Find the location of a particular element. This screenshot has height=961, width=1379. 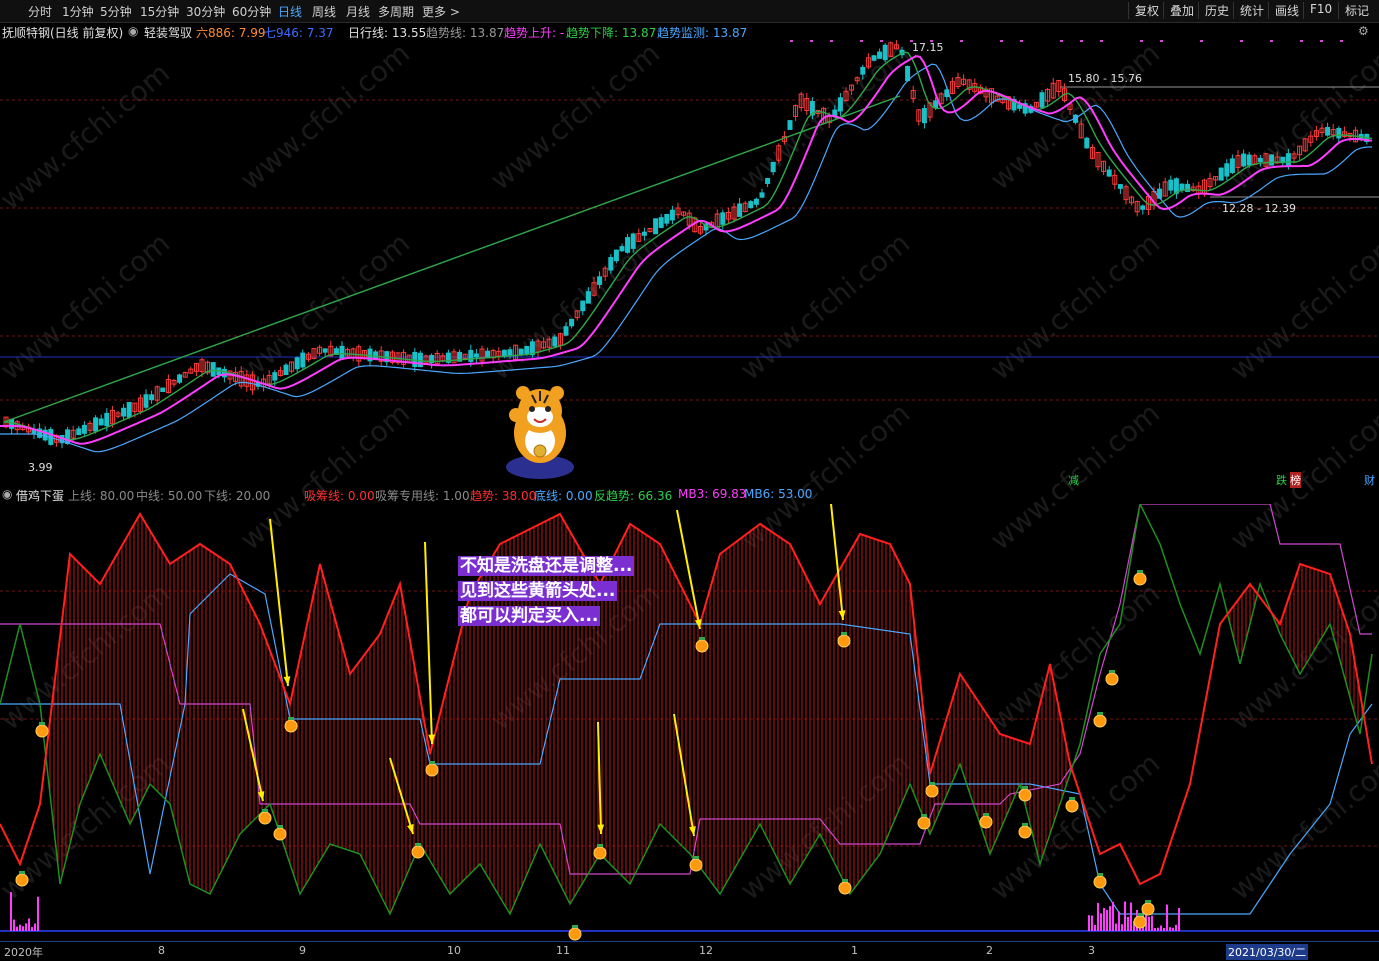

stats-button: 统计 is located at coordinates (1248, 10).